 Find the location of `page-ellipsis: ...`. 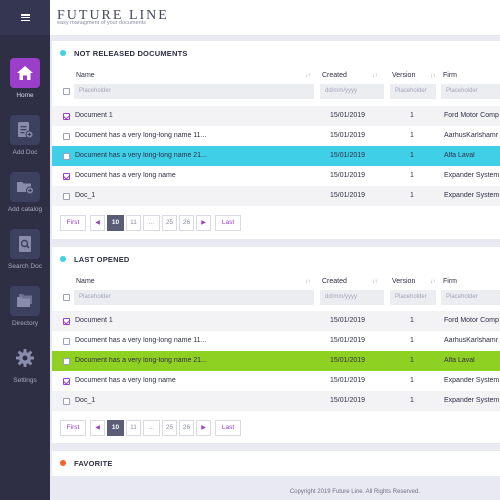

page-ellipsis: ... is located at coordinates (151, 223).